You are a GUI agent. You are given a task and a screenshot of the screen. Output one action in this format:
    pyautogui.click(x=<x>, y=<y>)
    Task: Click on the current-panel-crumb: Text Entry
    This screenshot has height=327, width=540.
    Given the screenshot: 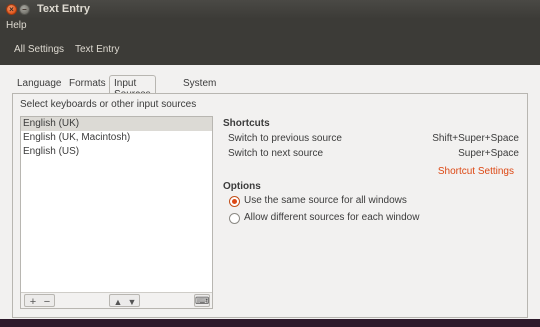 What is the action you would take?
    pyautogui.click(x=97, y=49)
    